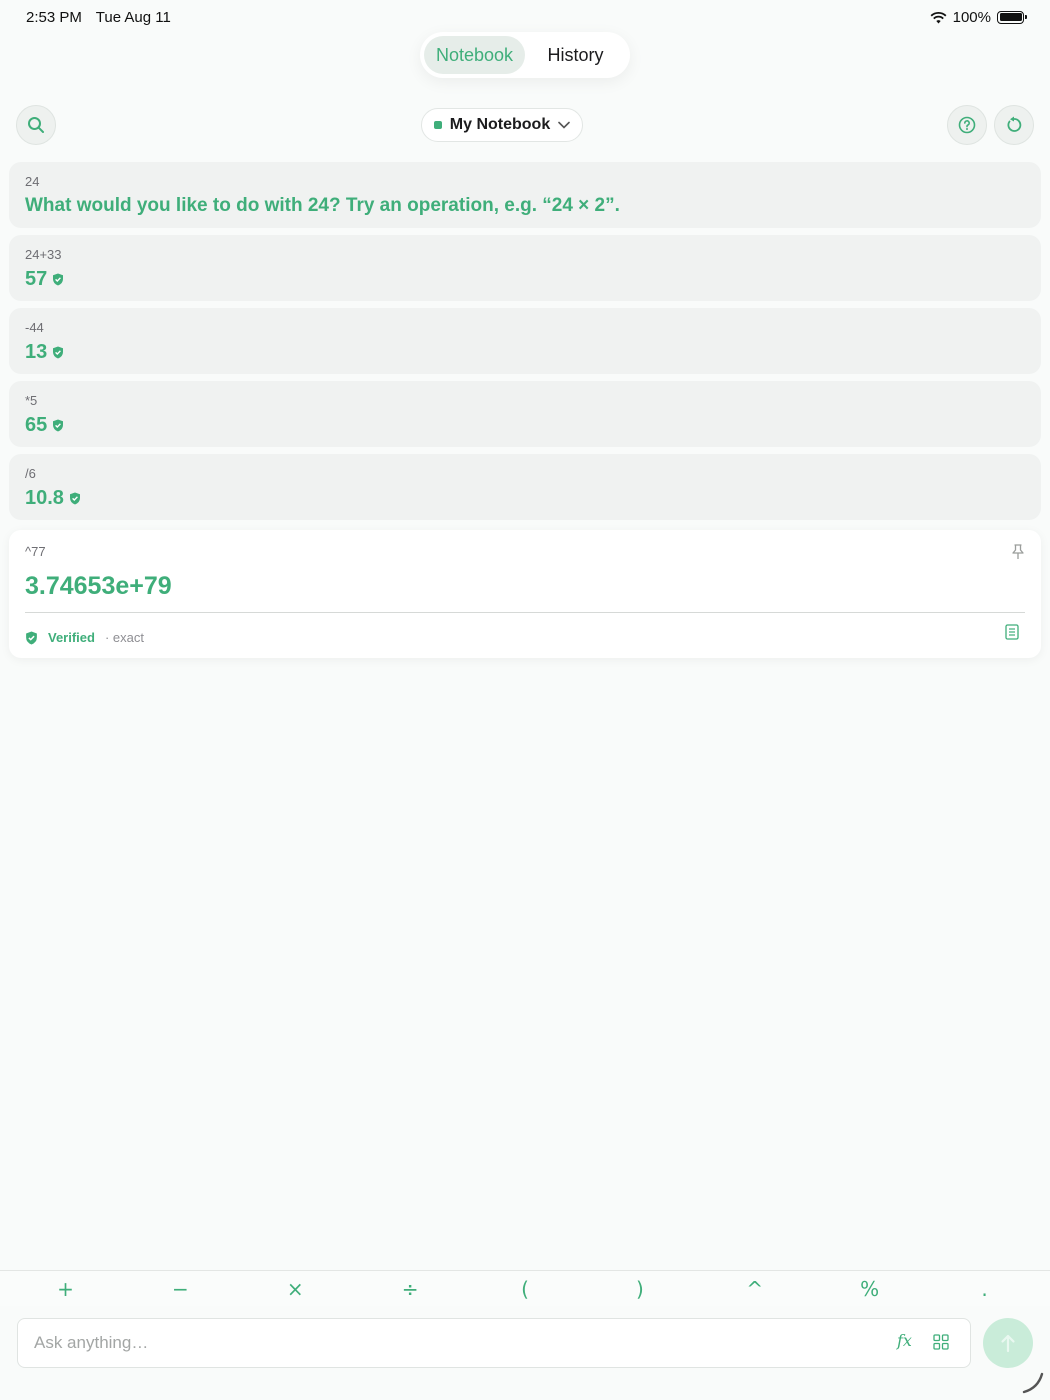  Describe the element at coordinates (984, 1289) in the screenshot. I see `op-decimal-key: .` at that location.